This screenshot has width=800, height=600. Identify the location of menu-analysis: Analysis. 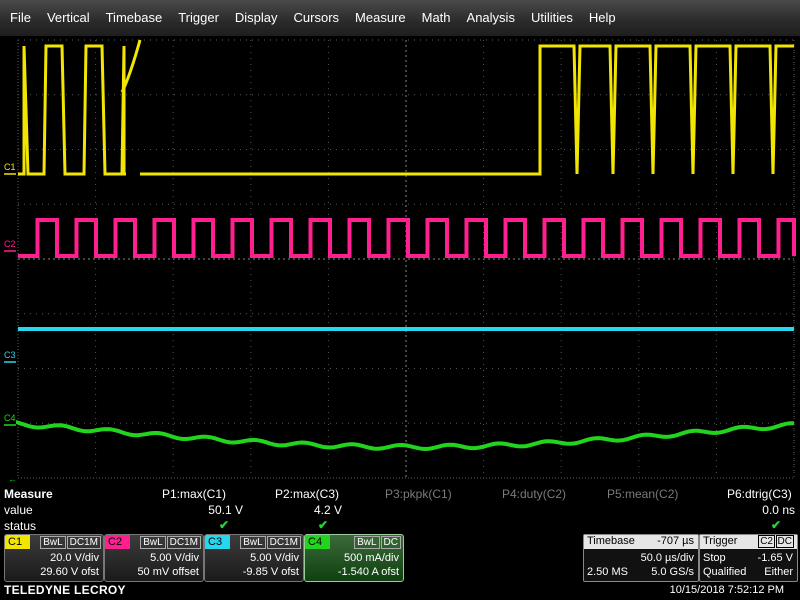
(489, 12).